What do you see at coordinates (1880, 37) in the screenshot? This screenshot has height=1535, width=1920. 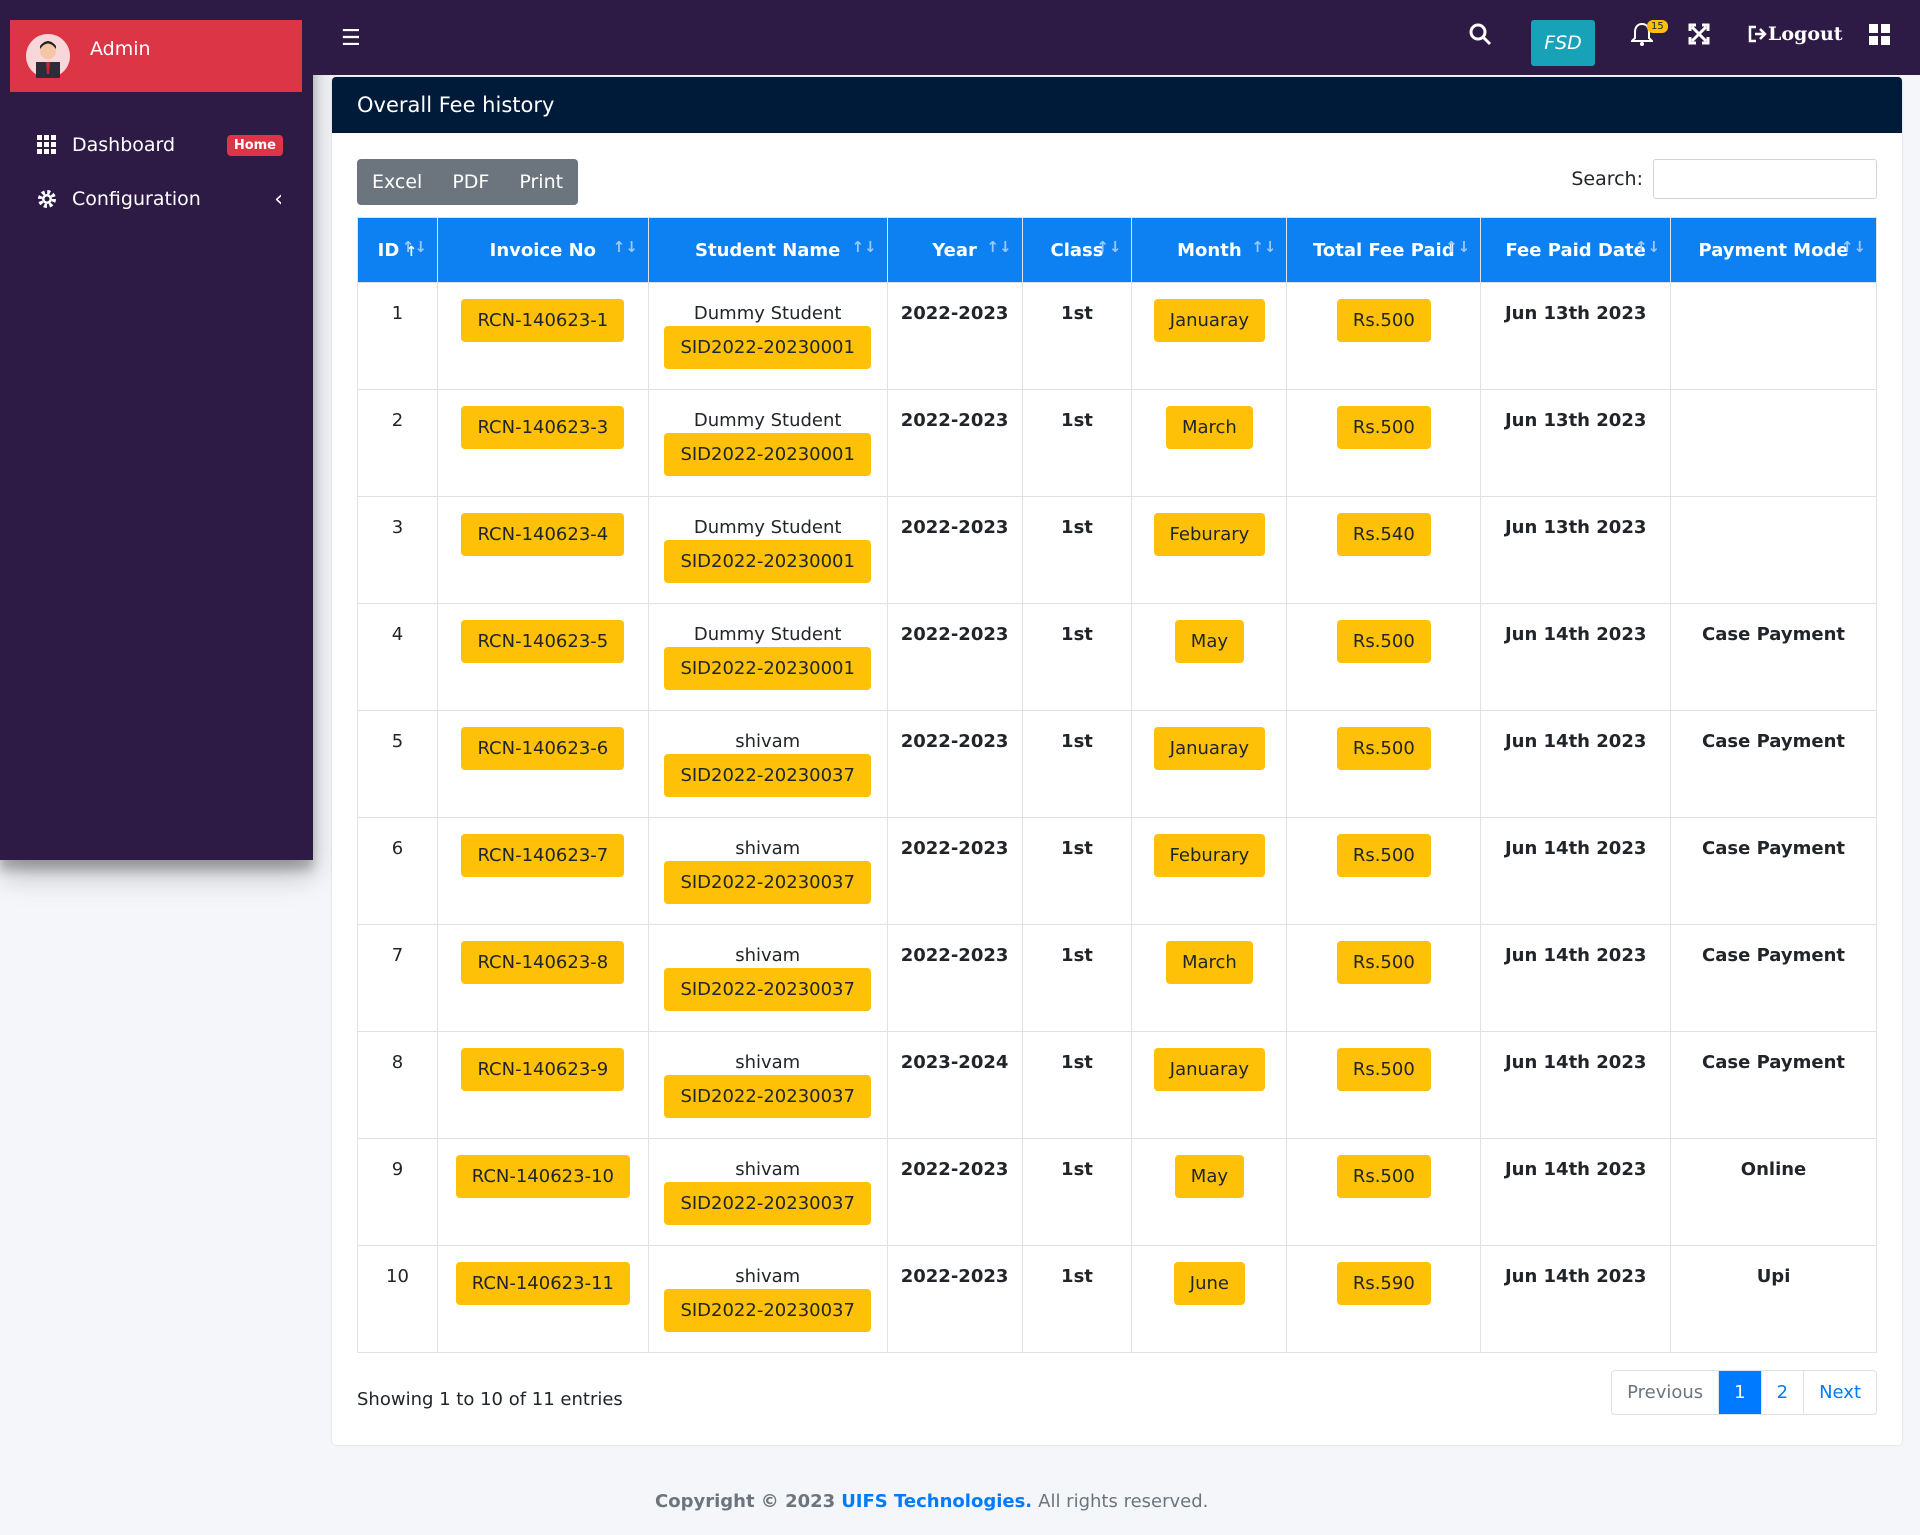 I see `apps-grid-icon` at bounding box center [1880, 37].